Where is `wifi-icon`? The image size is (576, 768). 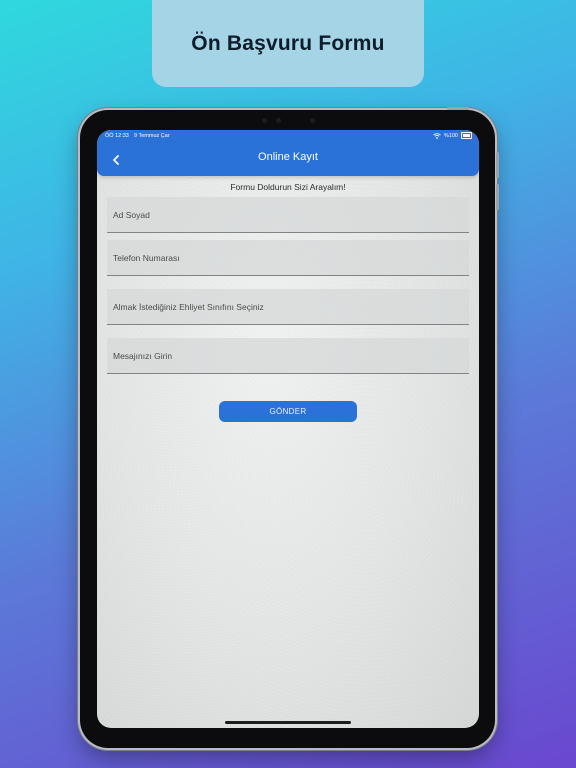 wifi-icon is located at coordinates (437, 135).